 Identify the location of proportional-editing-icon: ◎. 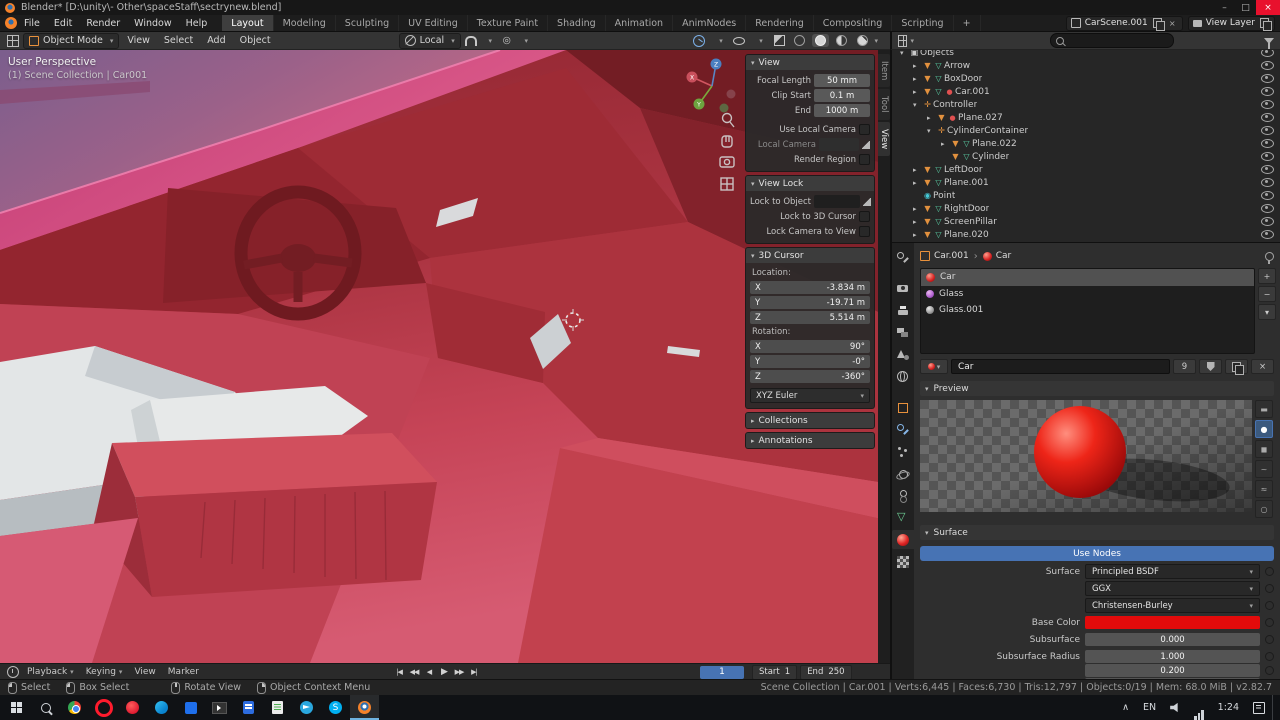
(507, 41).